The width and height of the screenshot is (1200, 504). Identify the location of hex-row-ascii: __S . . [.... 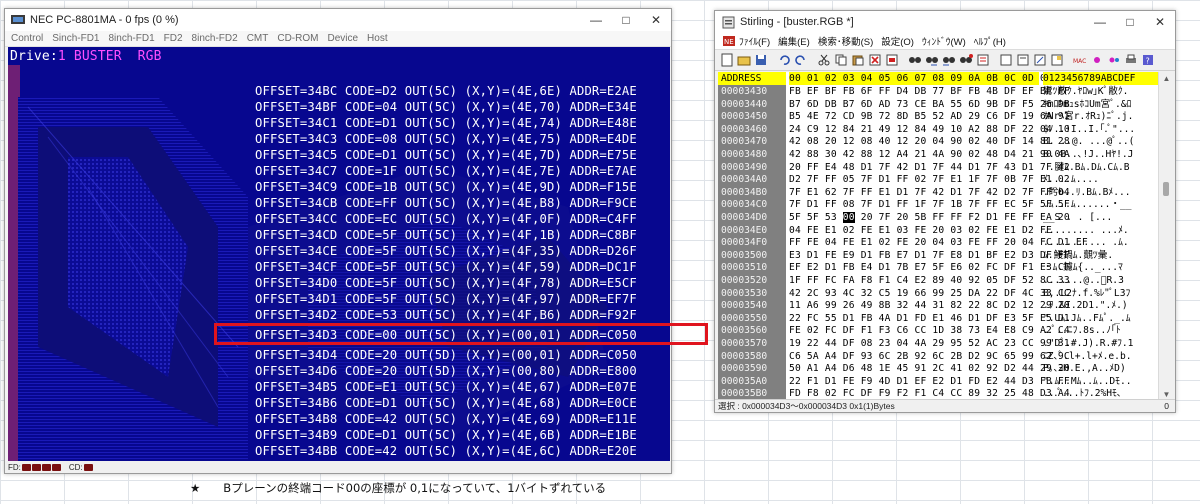
(1101, 217).